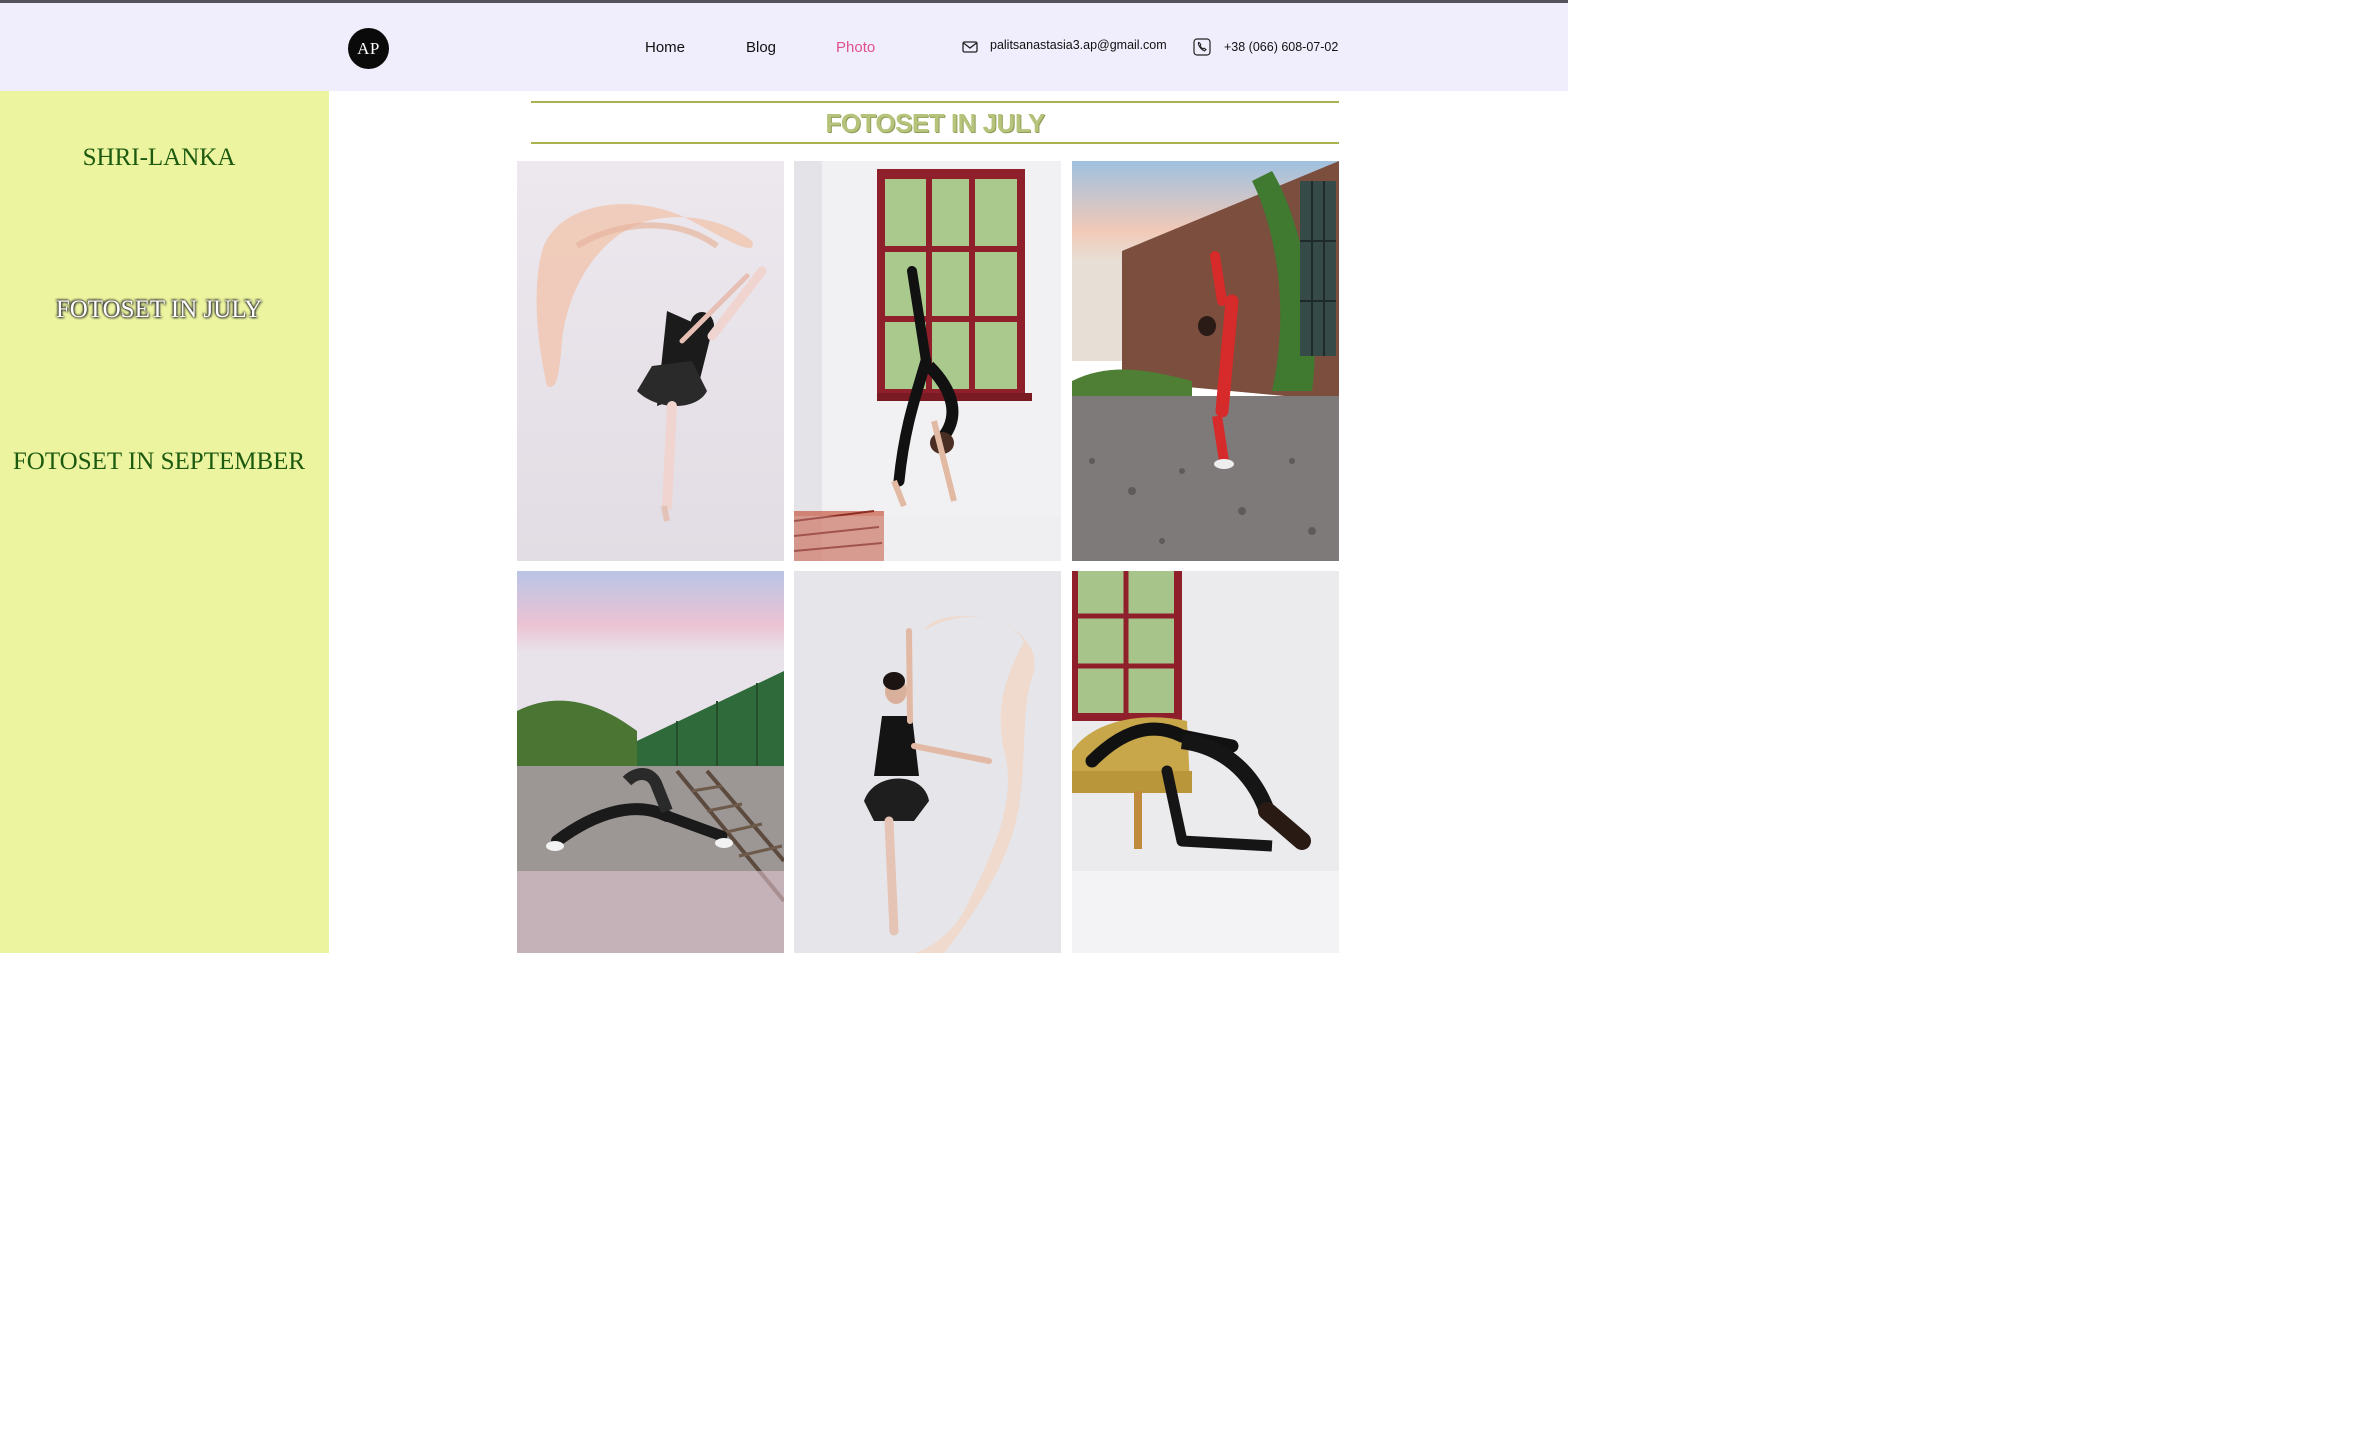  What do you see at coordinates (650, 361) in the screenshot?
I see `photo-ballerina-scarf` at bounding box center [650, 361].